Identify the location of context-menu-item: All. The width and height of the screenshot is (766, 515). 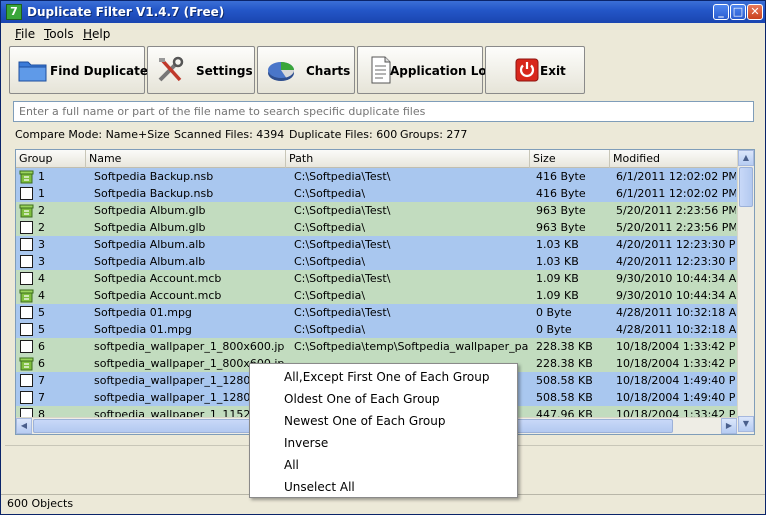
(383, 465).